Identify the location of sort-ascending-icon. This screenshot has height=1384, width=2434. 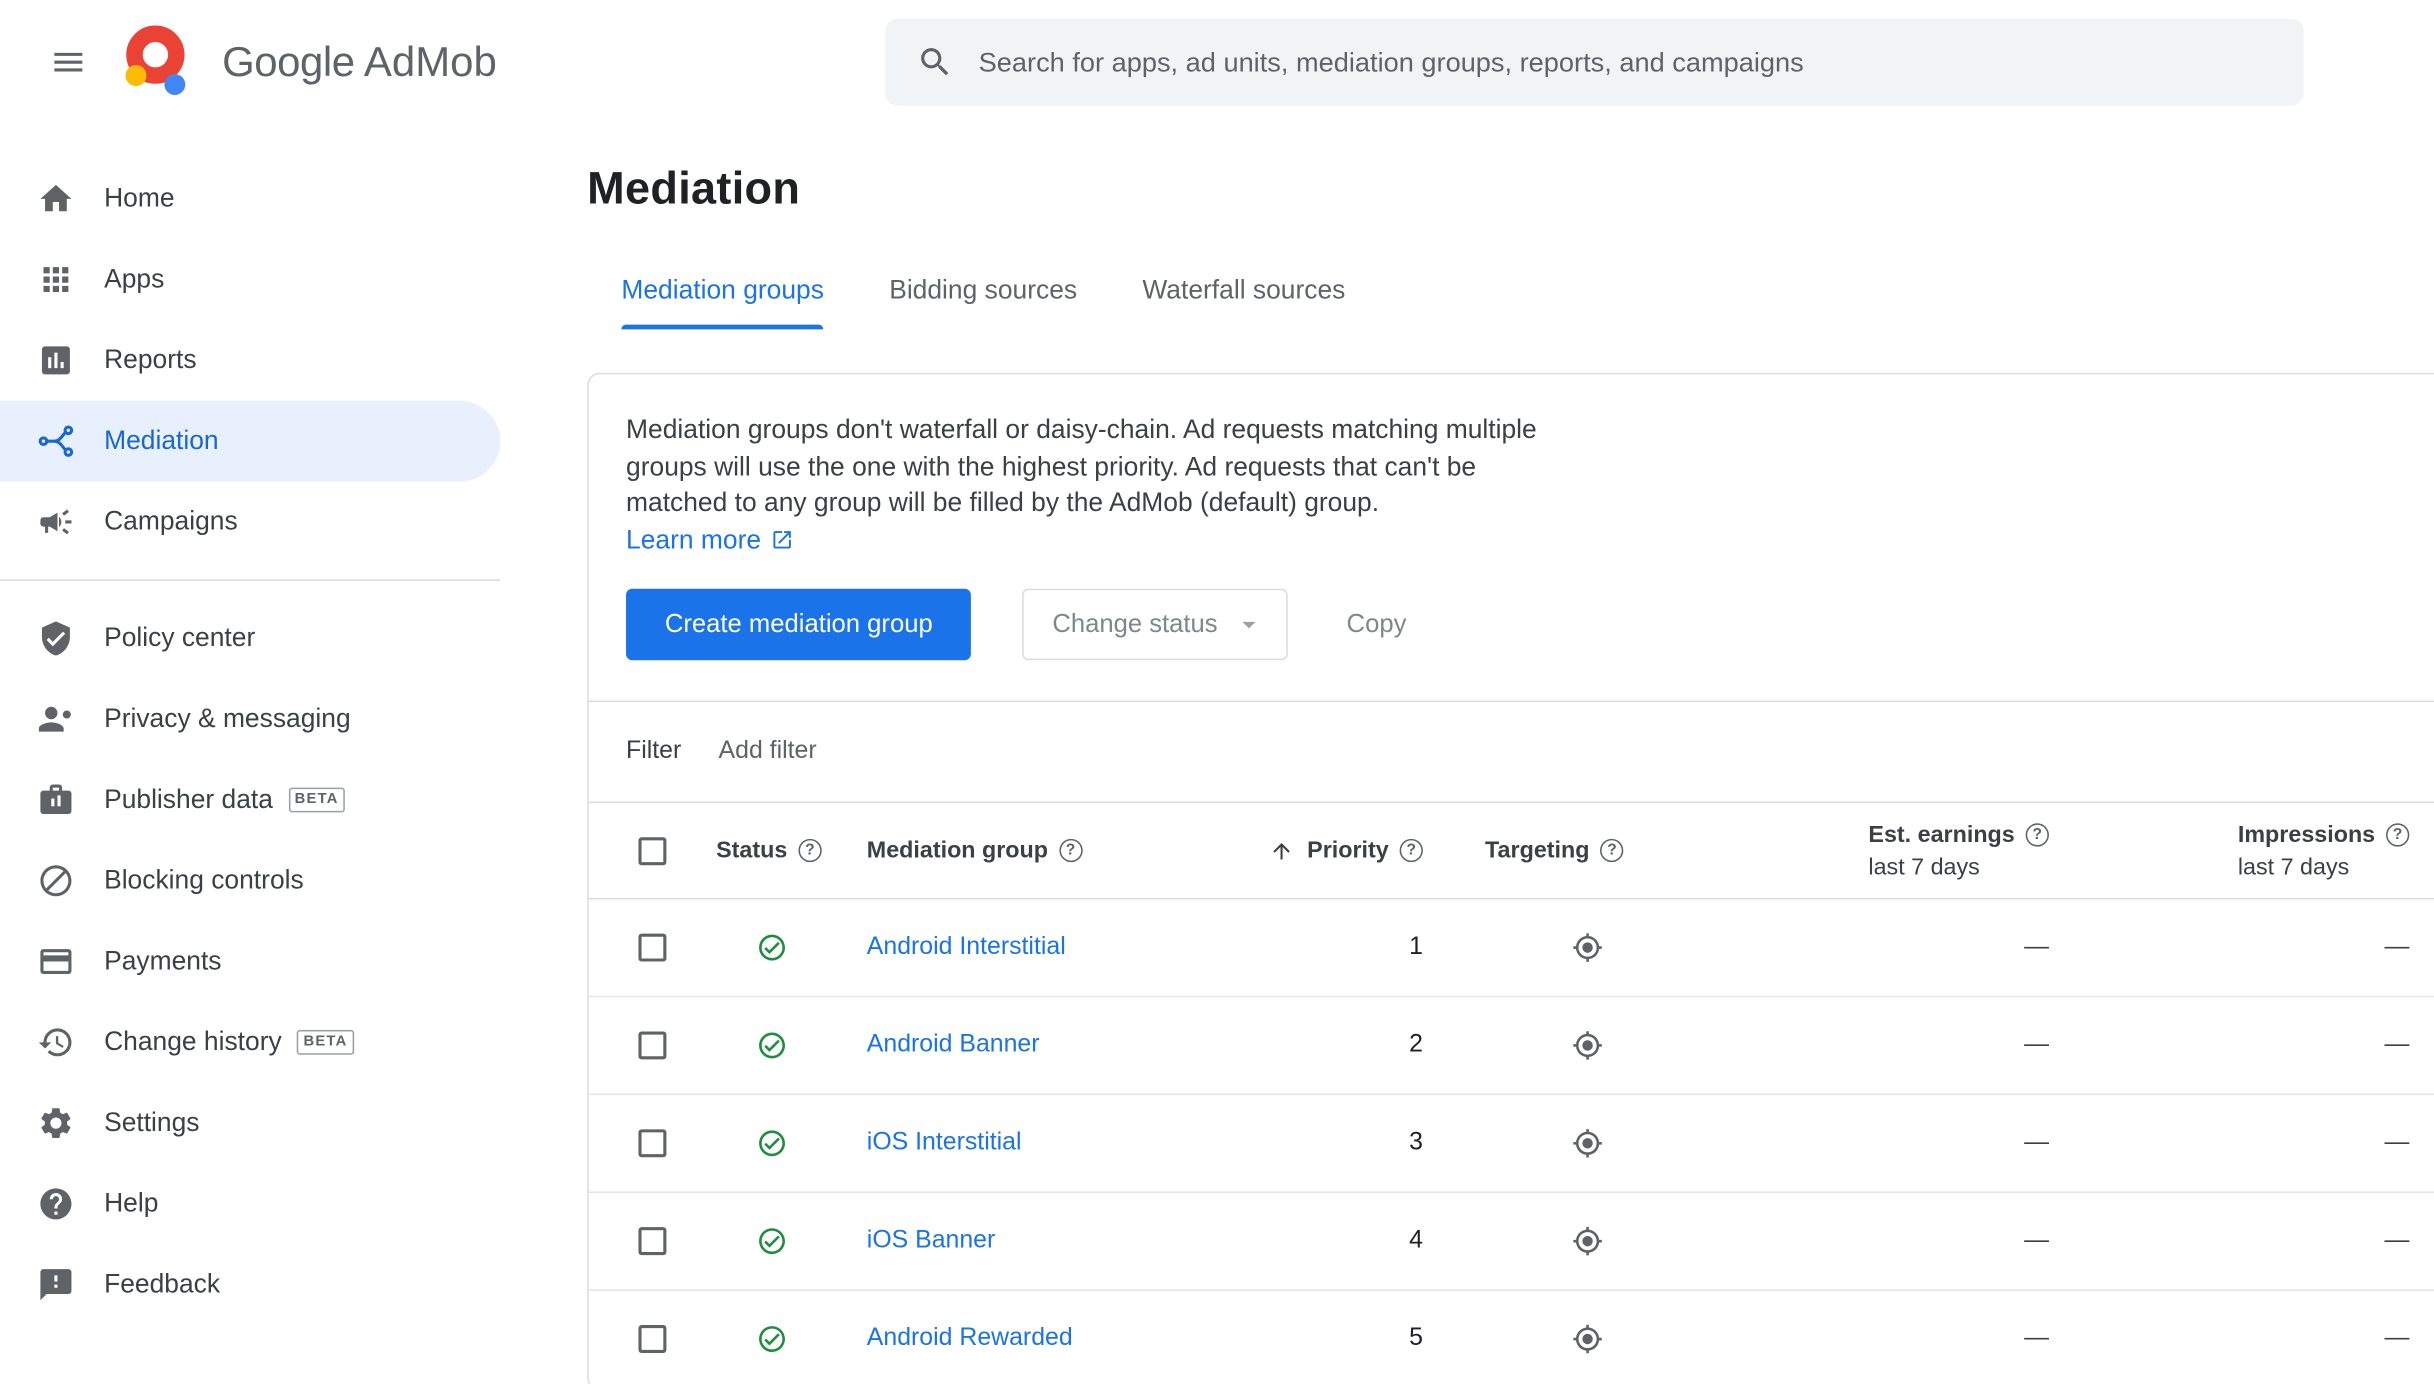
(1282, 850).